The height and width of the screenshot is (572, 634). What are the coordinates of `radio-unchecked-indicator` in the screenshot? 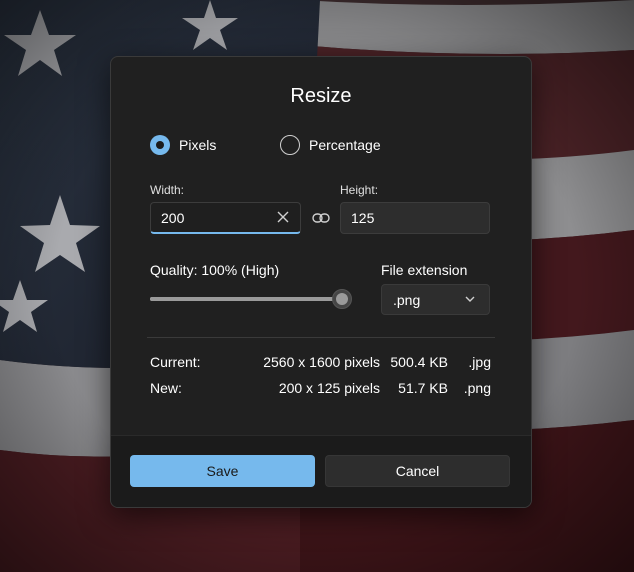 It's located at (290, 145).